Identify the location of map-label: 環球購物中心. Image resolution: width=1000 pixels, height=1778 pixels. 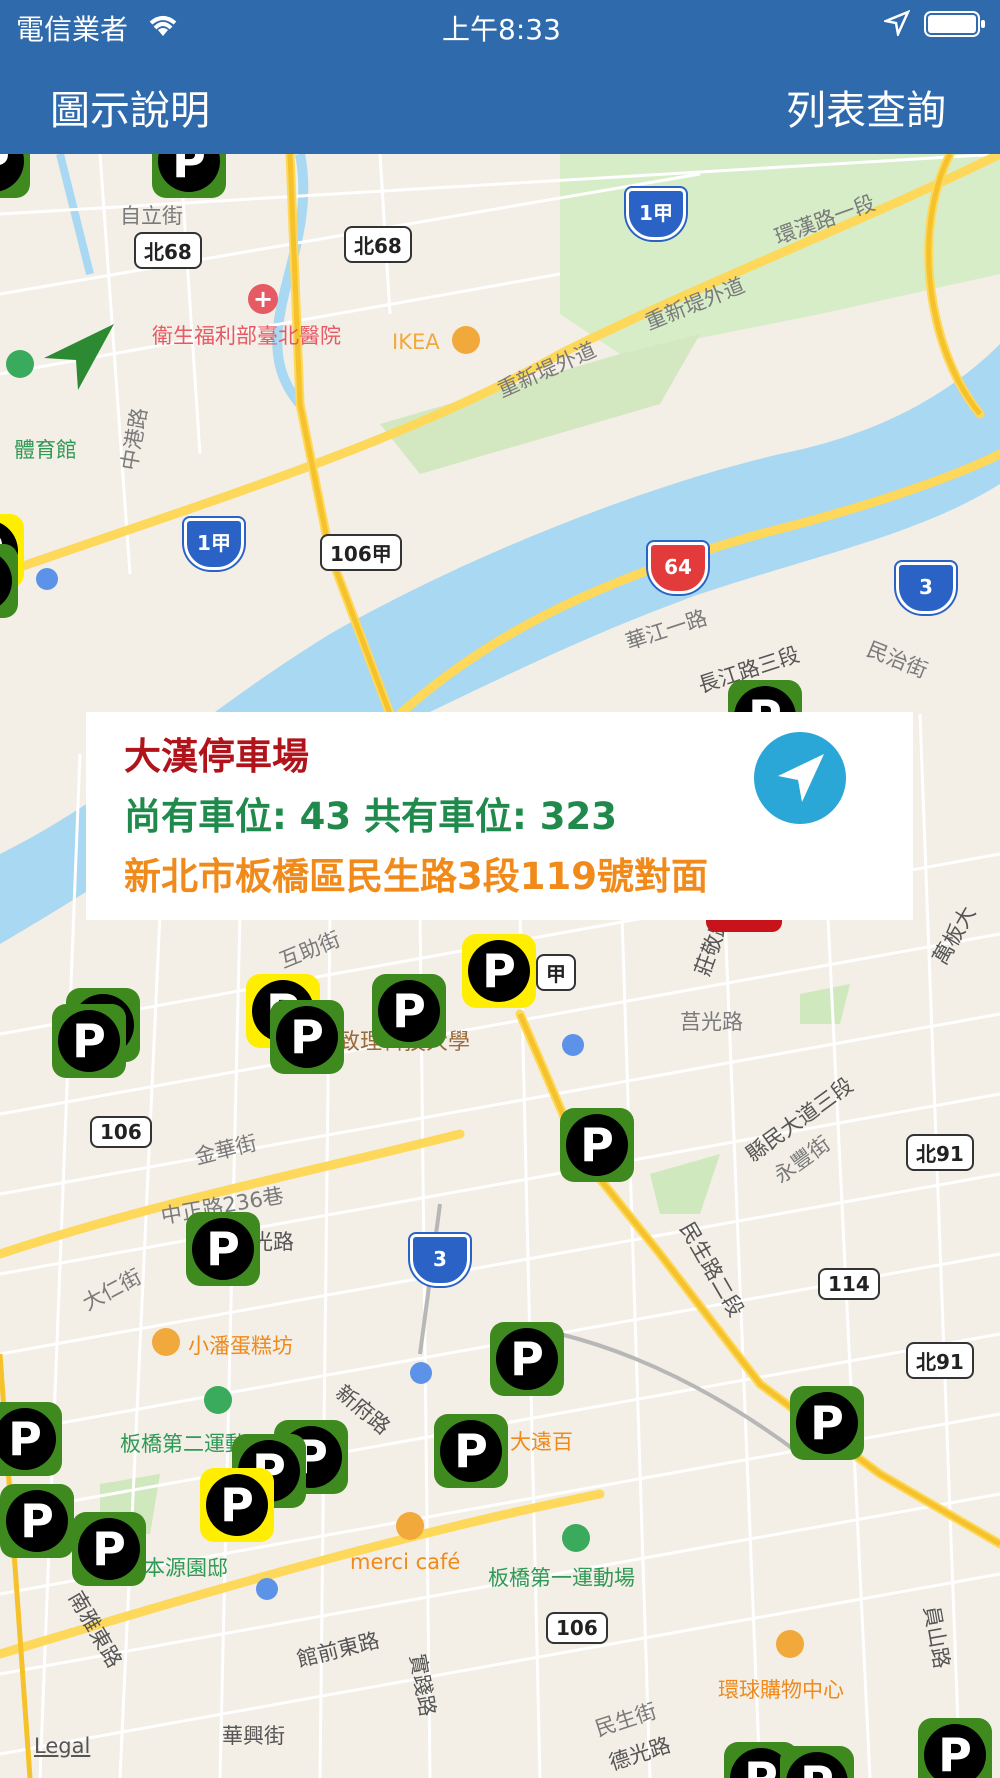
(781, 1690).